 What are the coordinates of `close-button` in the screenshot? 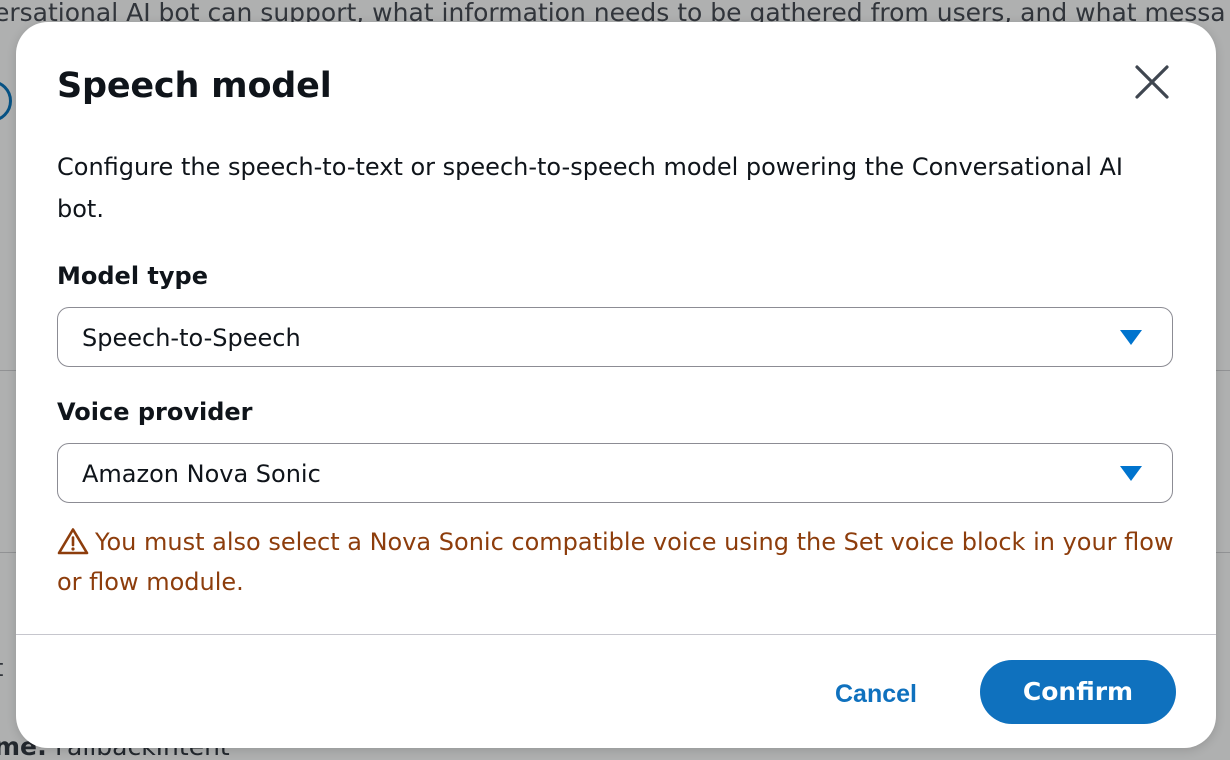 It's located at (1152, 82).